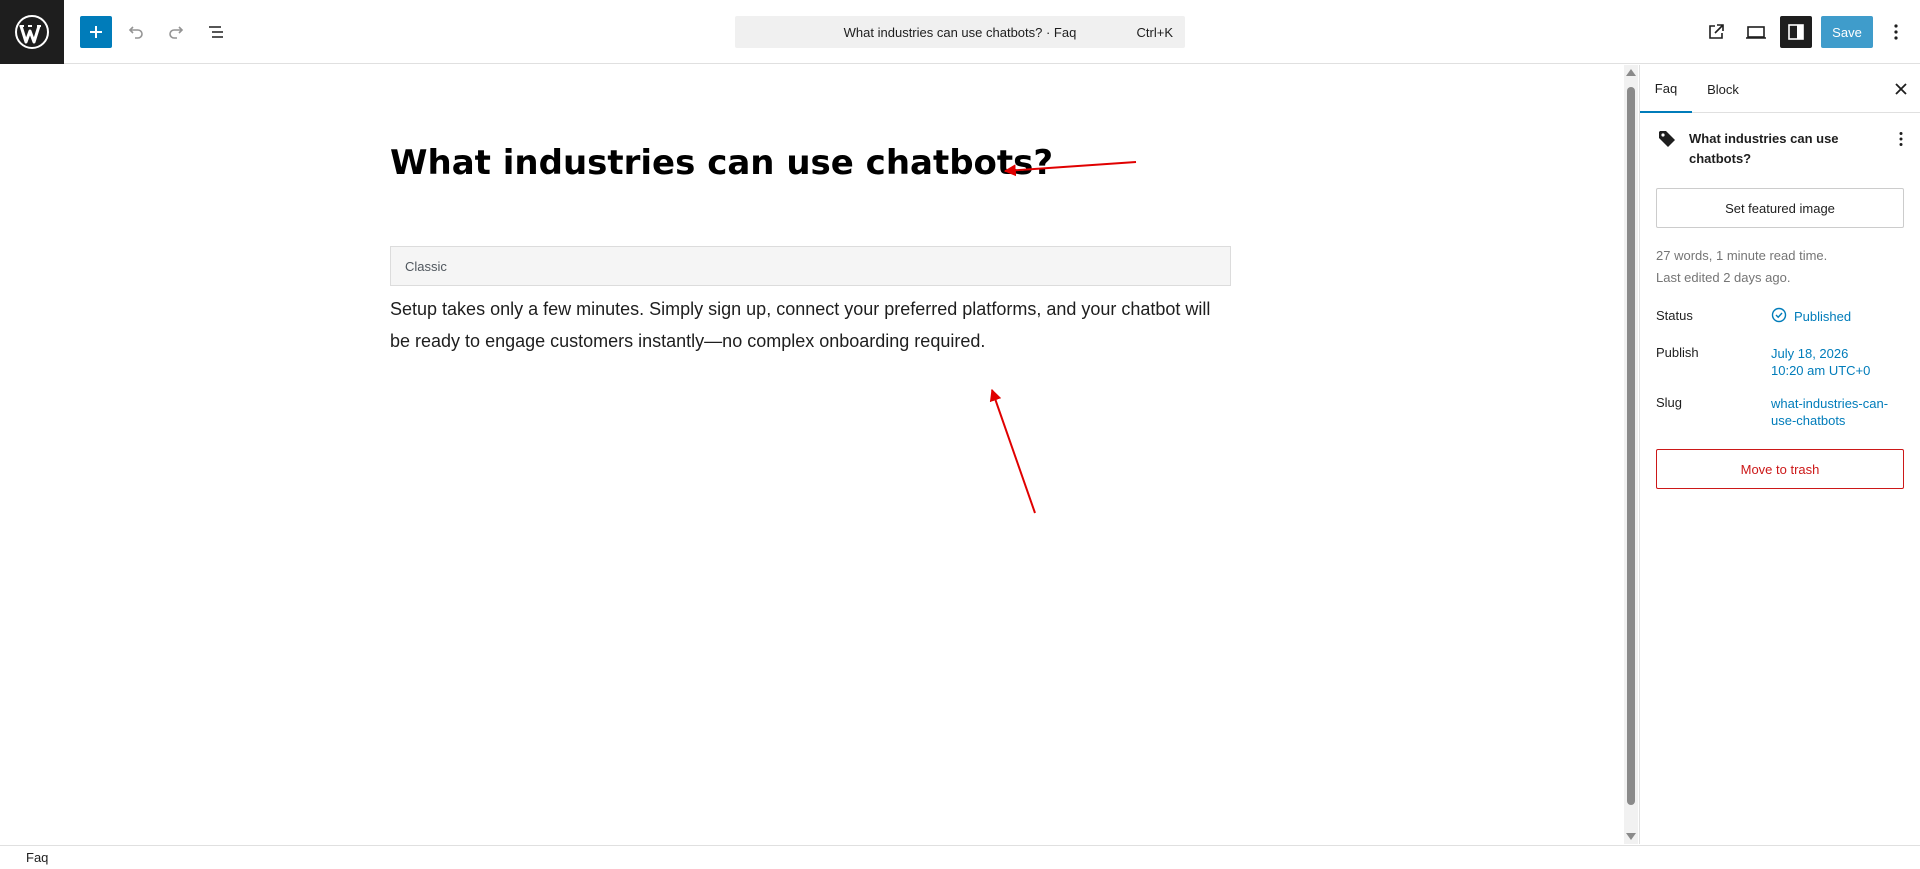 The width and height of the screenshot is (1920, 869). I want to click on post-summary-title: What industries can use chatbots?, so click(1764, 148).